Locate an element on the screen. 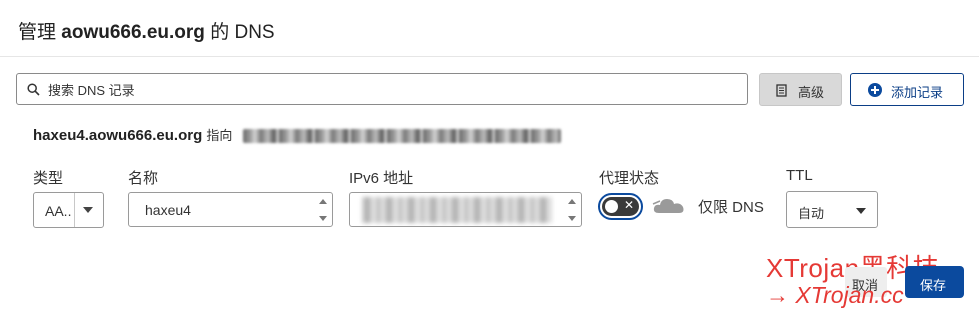 This screenshot has height=316, width=979. ipv6-field is located at coordinates (465, 209).